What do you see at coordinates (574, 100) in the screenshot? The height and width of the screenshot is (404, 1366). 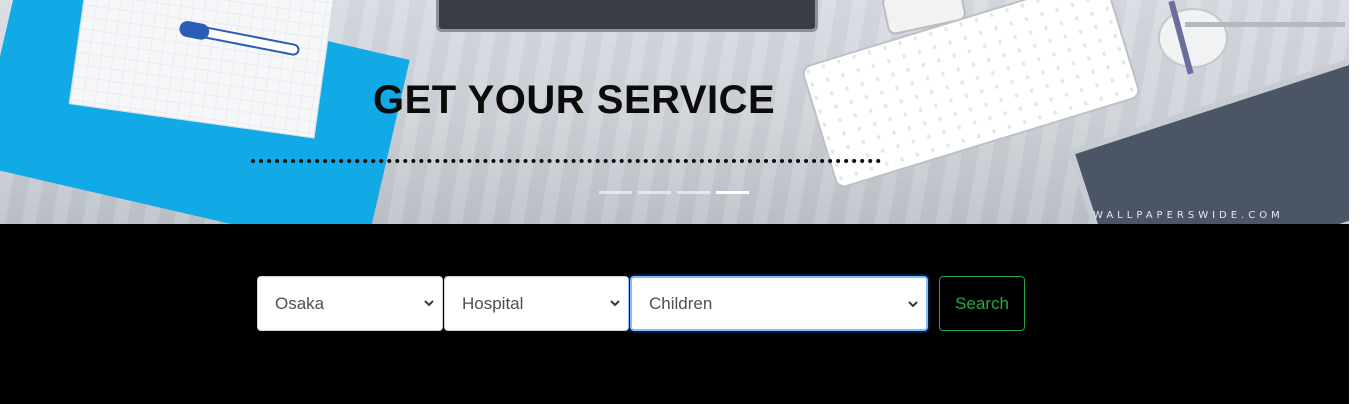 I see `hero-title: GET YOUR SERVICE` at bounding box center [574, 100].